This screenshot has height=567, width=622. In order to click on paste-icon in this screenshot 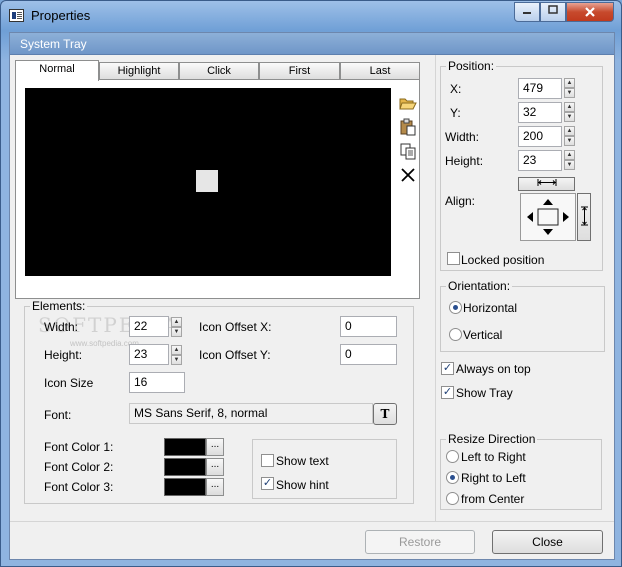, I will do `click(408, 127)`.